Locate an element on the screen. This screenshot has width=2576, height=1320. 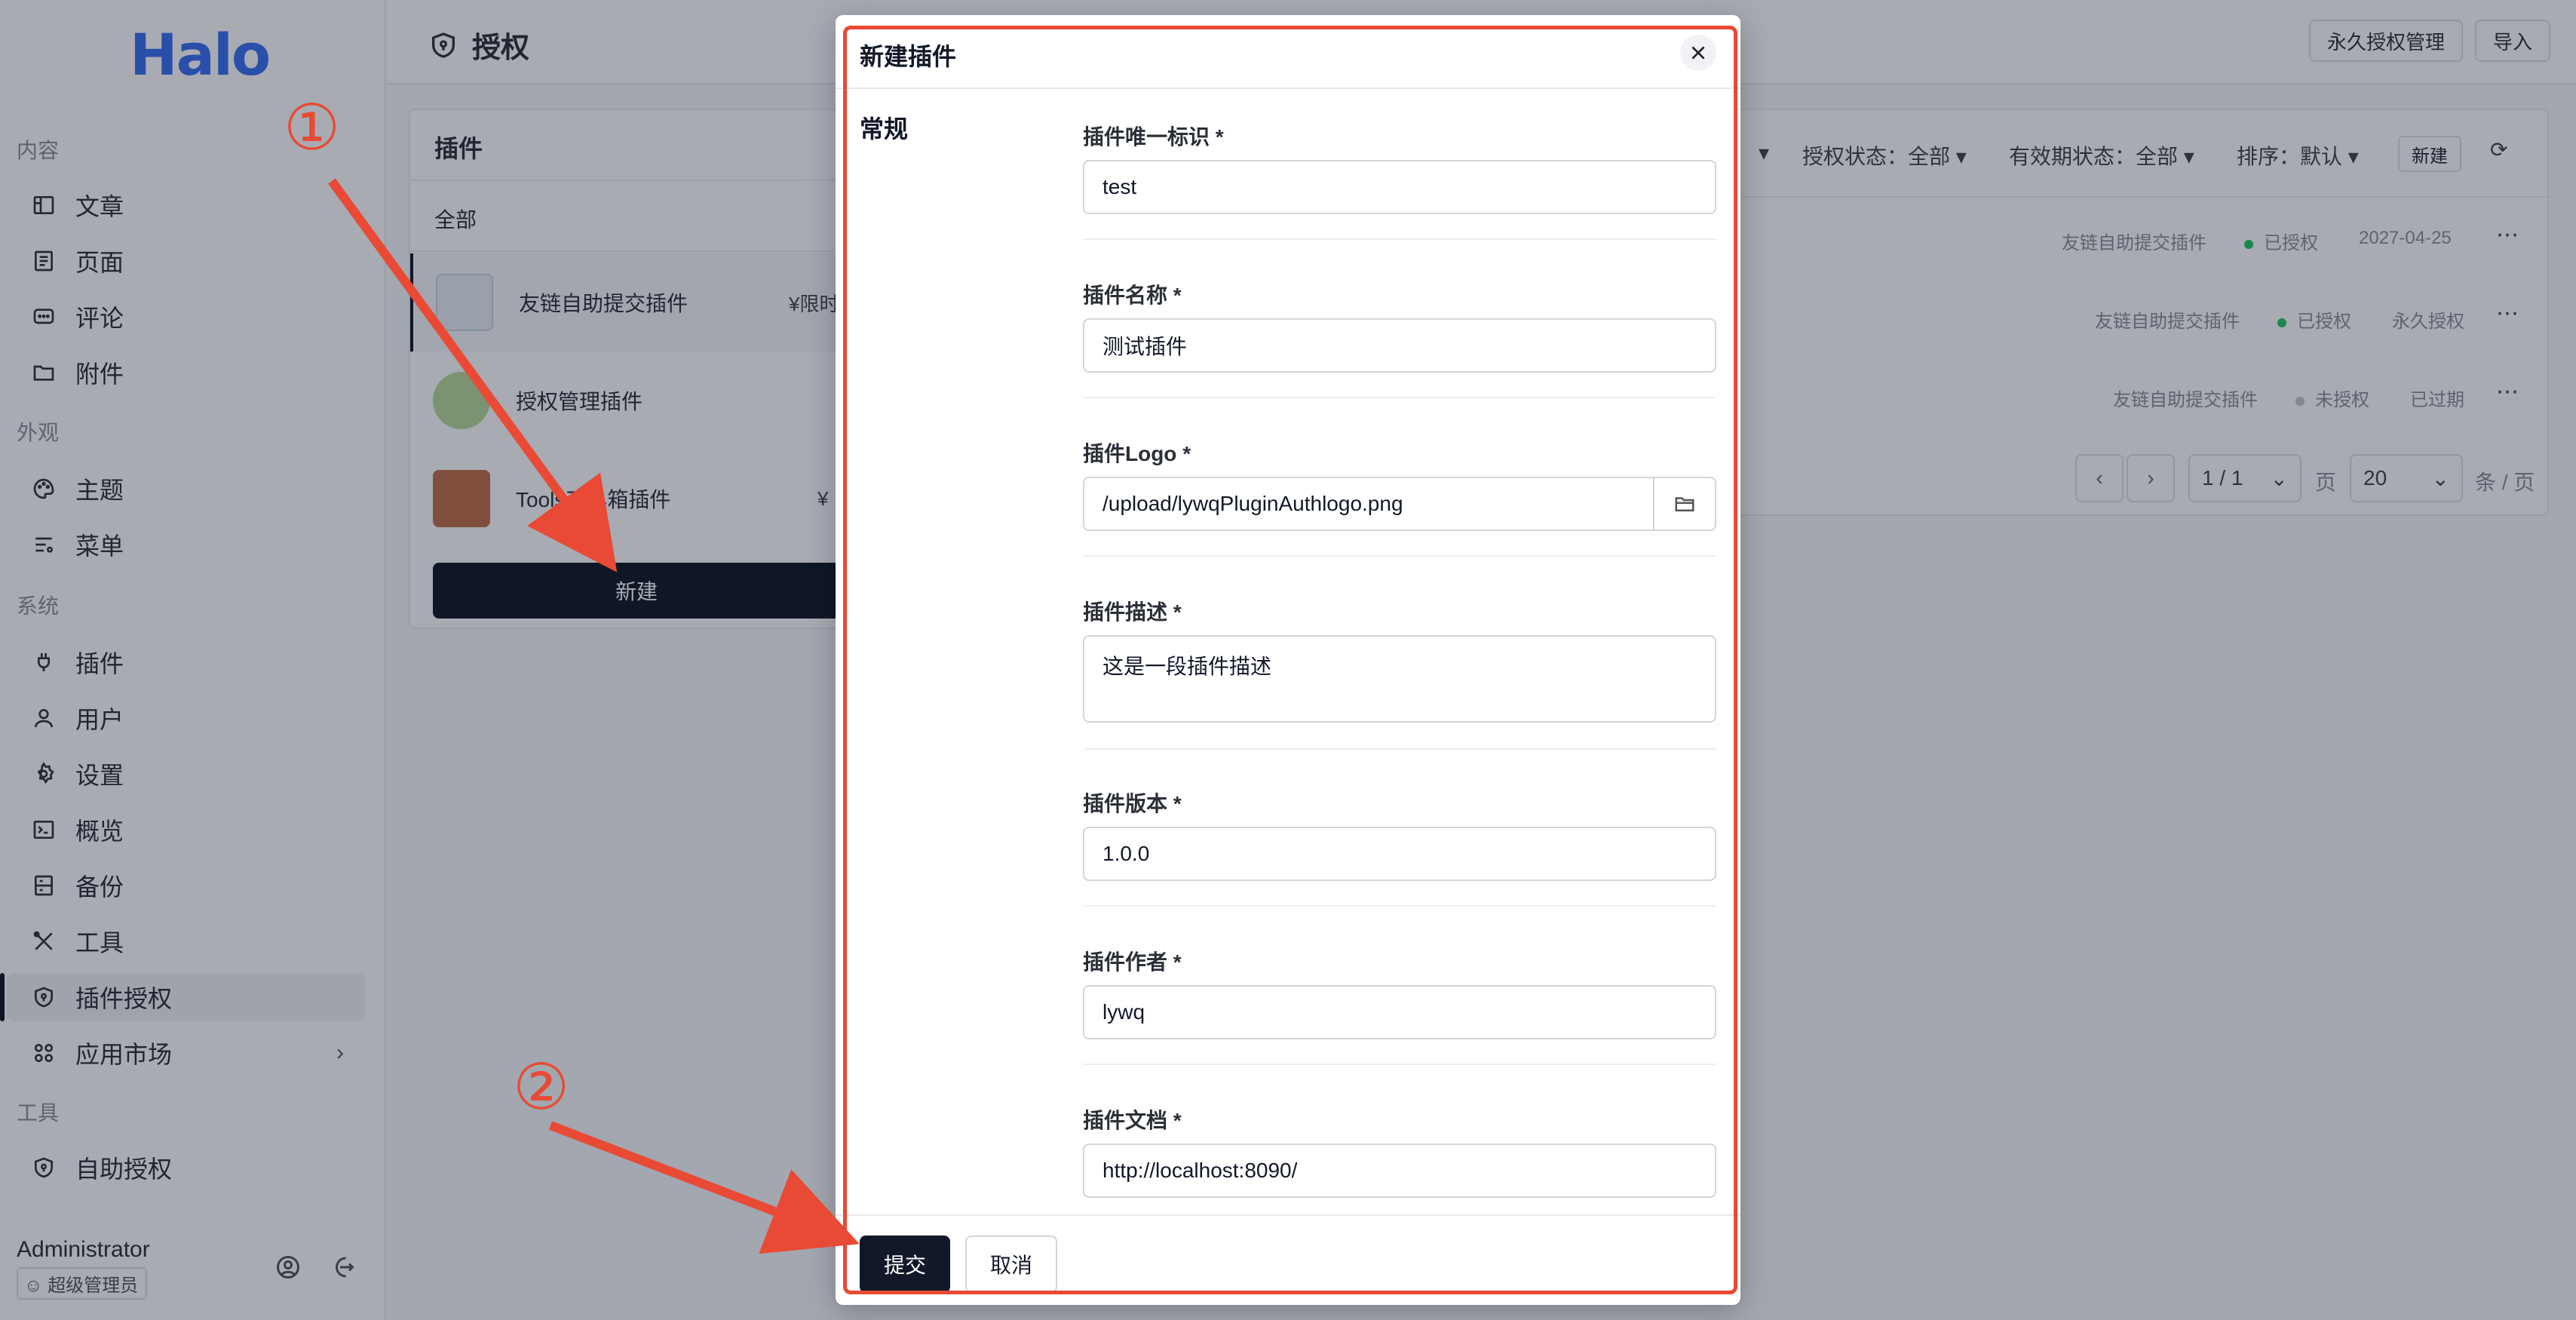
close-icon is located at coordinates (1698, 53).